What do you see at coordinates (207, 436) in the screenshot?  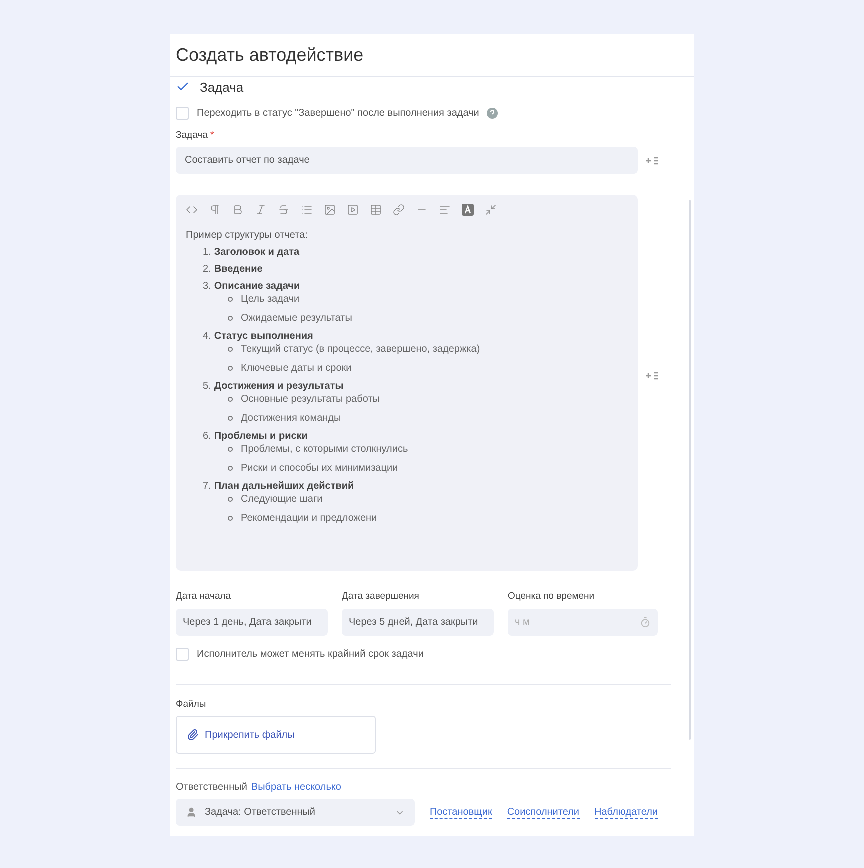 I see `list-number: 6.` at bounding box center [207, 436].